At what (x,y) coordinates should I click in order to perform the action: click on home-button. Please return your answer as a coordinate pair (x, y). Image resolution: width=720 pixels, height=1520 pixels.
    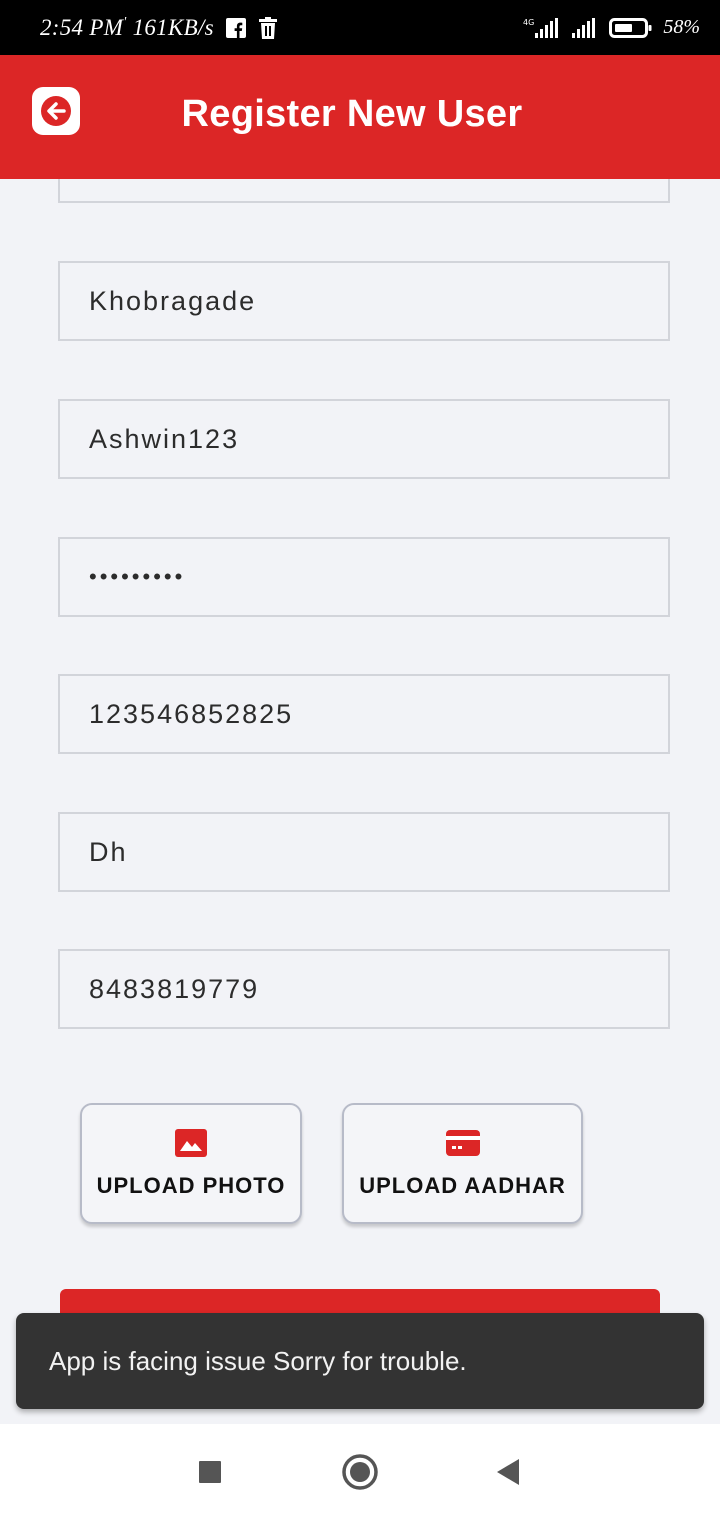
    Looking at the image, I should click on (360, 1472).